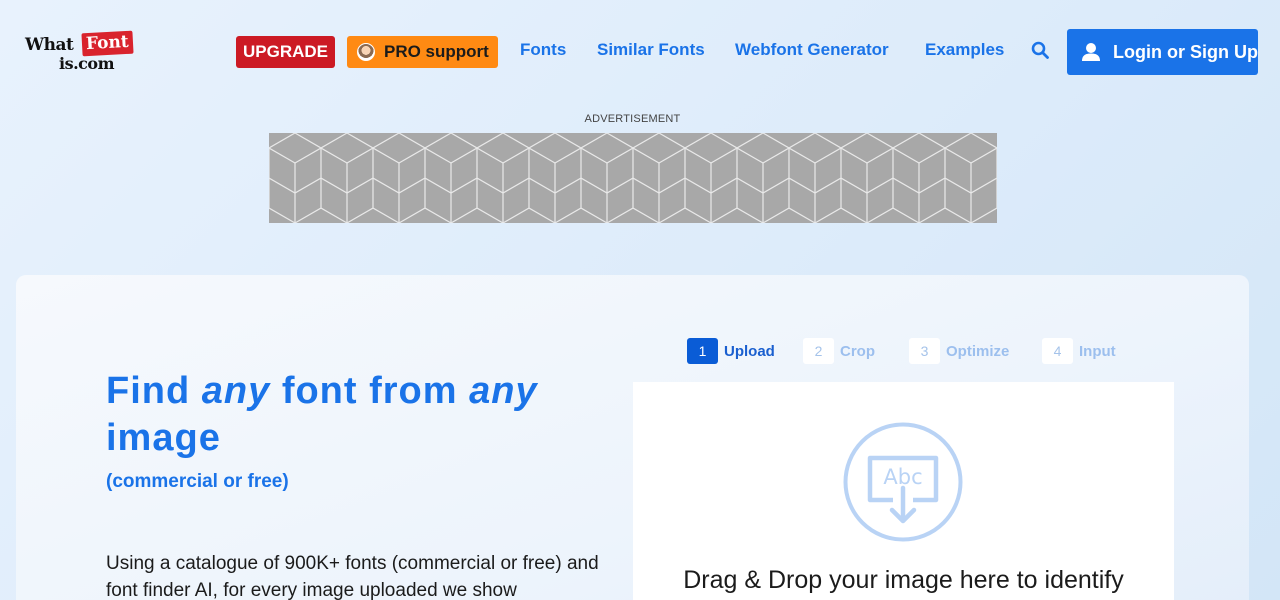 This screenshot has height=600, width=1280. I want to click on logo-word-is-com: is.com, so click(87, 63).